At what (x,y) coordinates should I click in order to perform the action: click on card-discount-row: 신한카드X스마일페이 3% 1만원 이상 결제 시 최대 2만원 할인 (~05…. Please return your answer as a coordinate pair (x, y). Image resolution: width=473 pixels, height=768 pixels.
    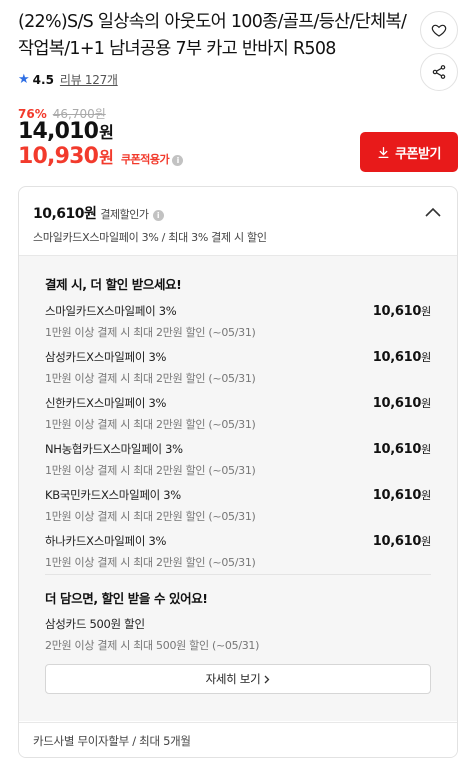
    Looking at the image, I should click on (238, 413).